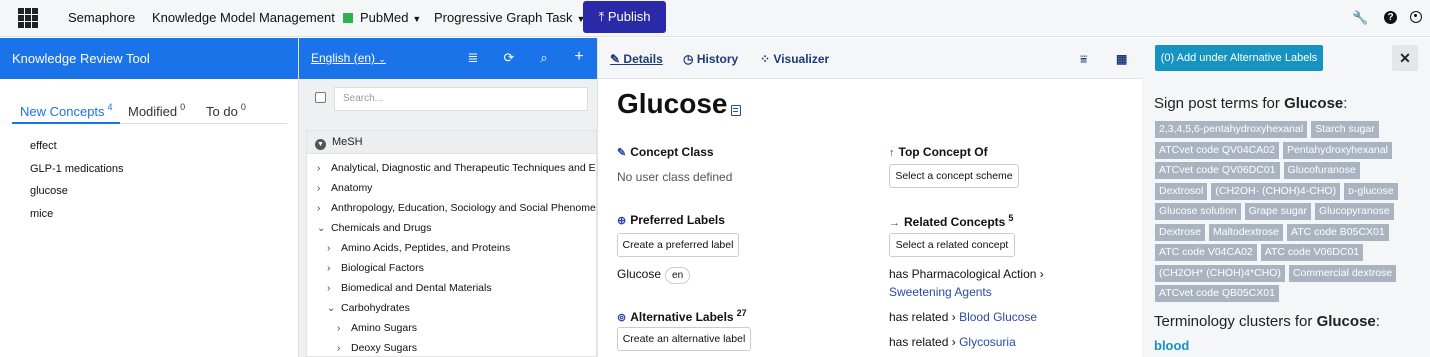 Image resolution: width=1430 pixels, height=357 pixels. What do you see at coordinates (384, 328) in the screenshot?
I see `tree-node-label: Amino Sugars` at bounding box center [384, 328].